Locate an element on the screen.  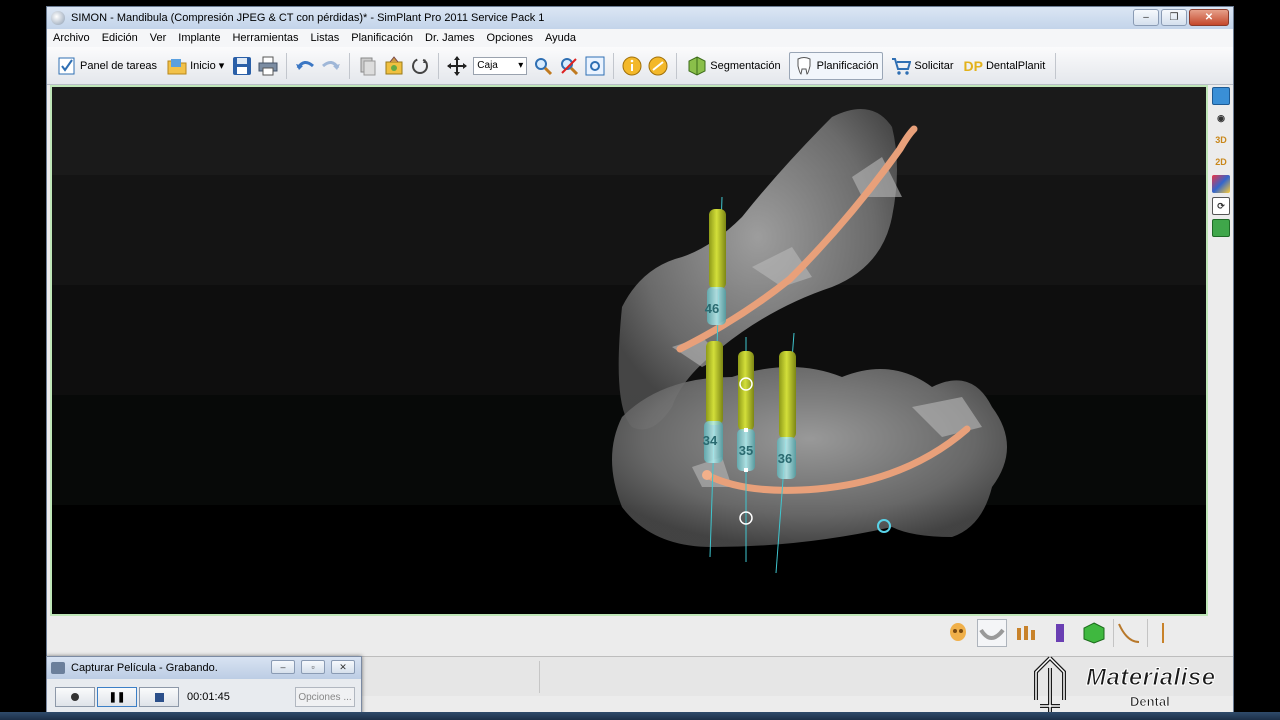
materialise-sub: Dental is located at coordinates (1150, 702).